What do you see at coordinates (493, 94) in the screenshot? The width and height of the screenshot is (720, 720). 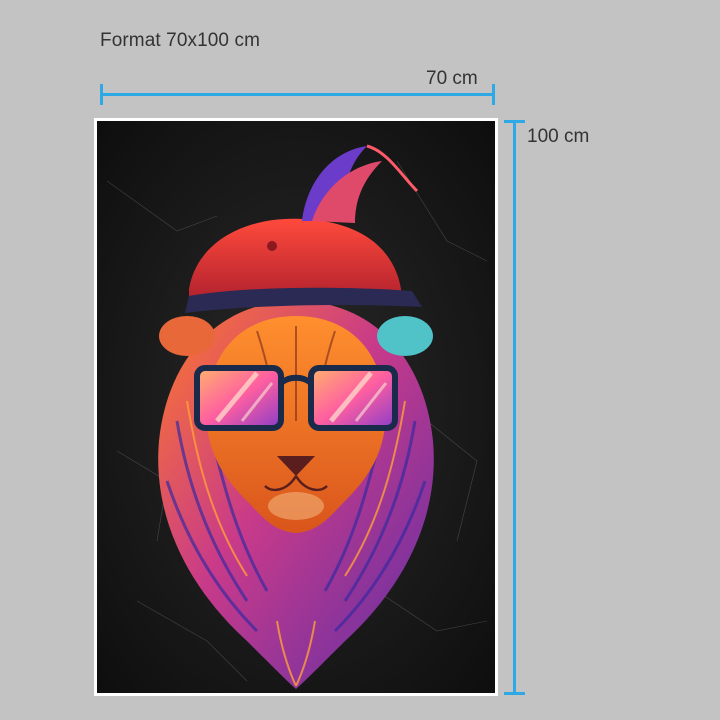 I see `width-dimension-cap-right` at bounding box center [493, 94].